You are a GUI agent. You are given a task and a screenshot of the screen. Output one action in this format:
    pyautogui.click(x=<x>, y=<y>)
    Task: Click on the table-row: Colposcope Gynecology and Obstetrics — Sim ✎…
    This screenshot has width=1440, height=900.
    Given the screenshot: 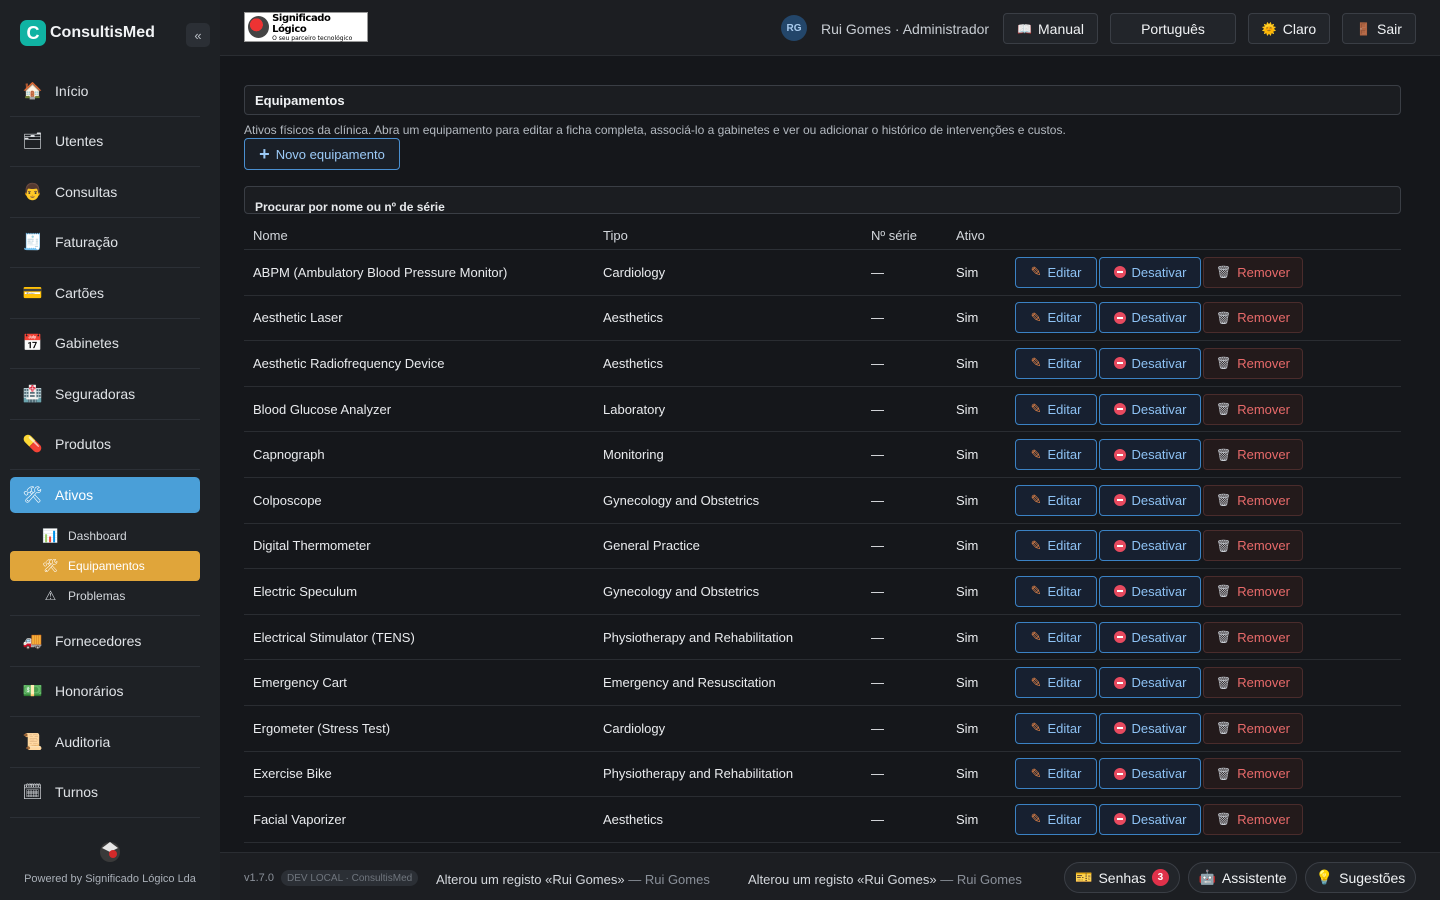 What is the action you would take?
    pyautogui.click(x=822, y=501)
    